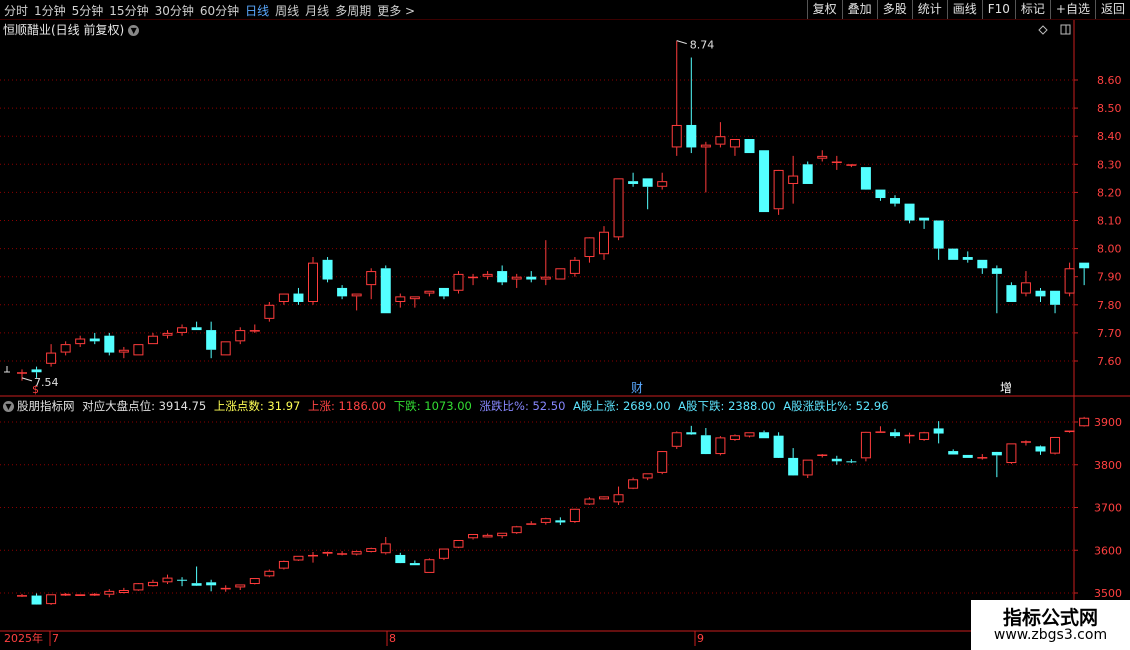  I want to click on period-tab-3: 15分钟, so click(128, 11).